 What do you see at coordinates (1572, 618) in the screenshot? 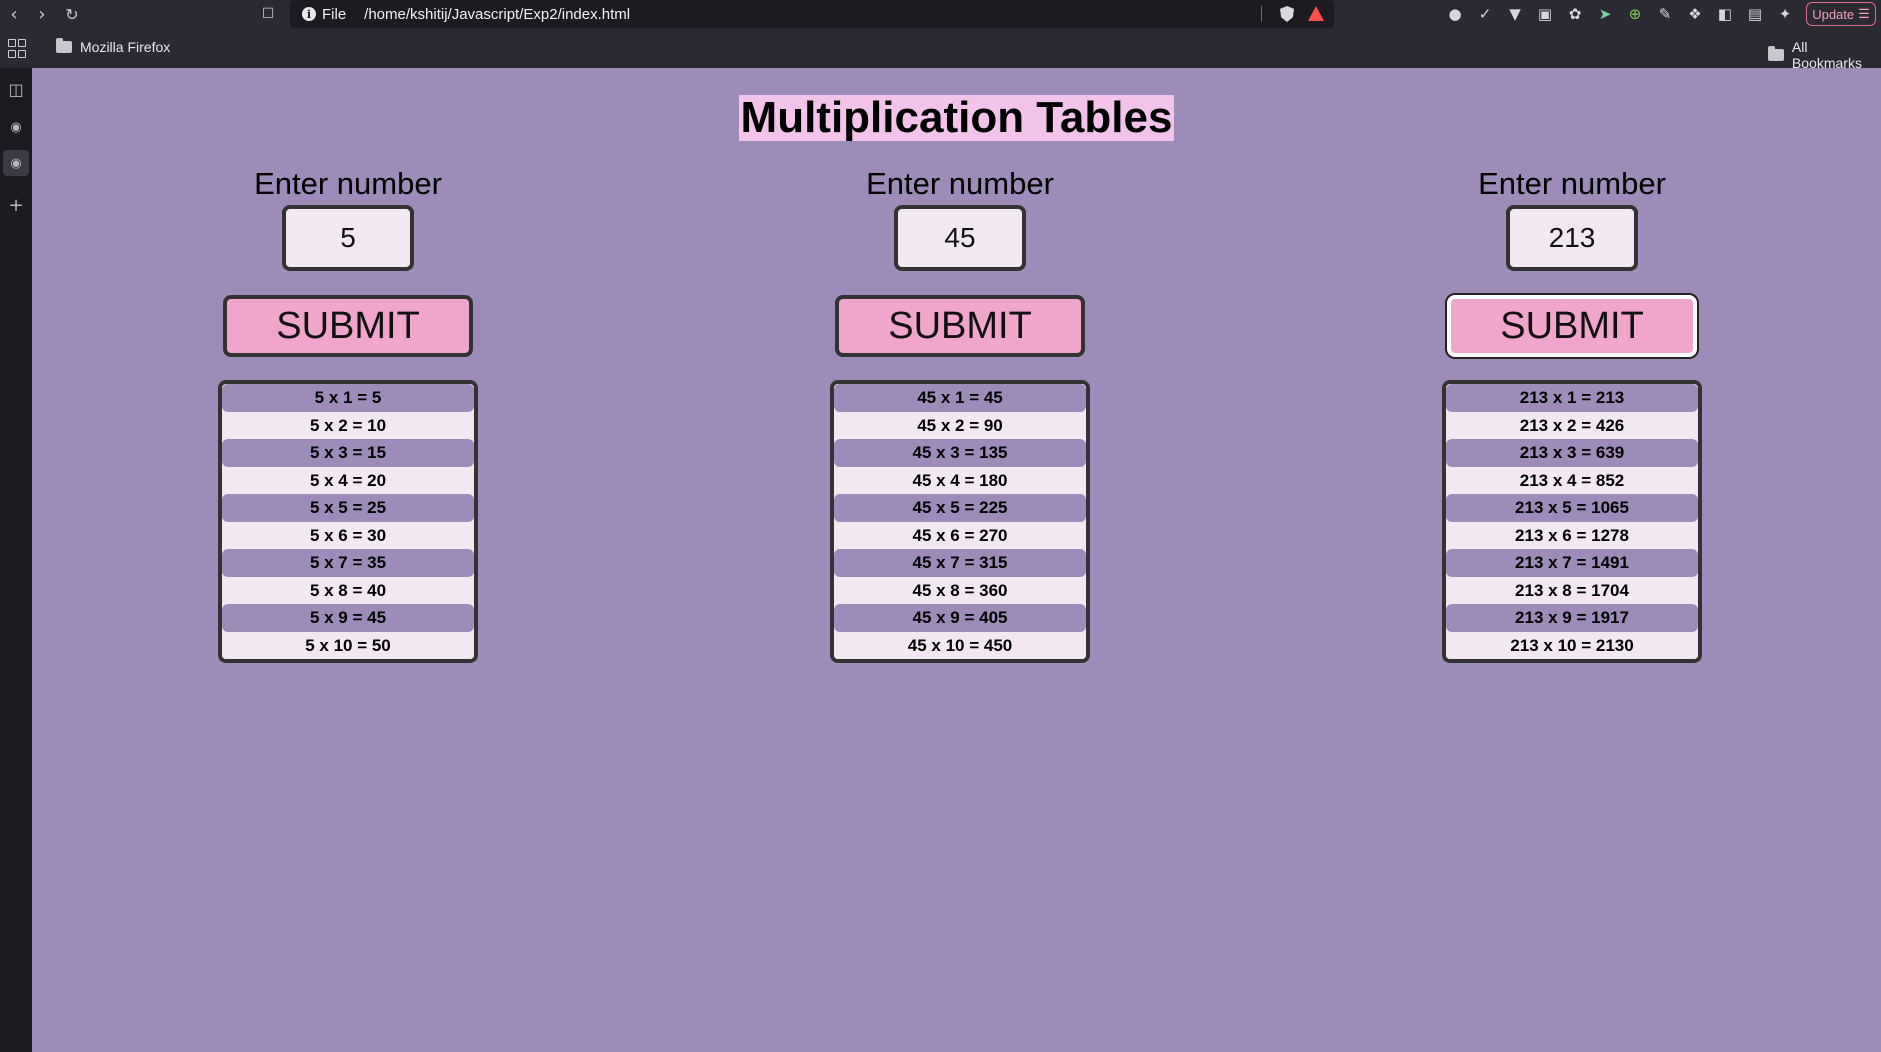
I see `table-row: 213 x 9 = 1917` at bounding box center [1572, 618].